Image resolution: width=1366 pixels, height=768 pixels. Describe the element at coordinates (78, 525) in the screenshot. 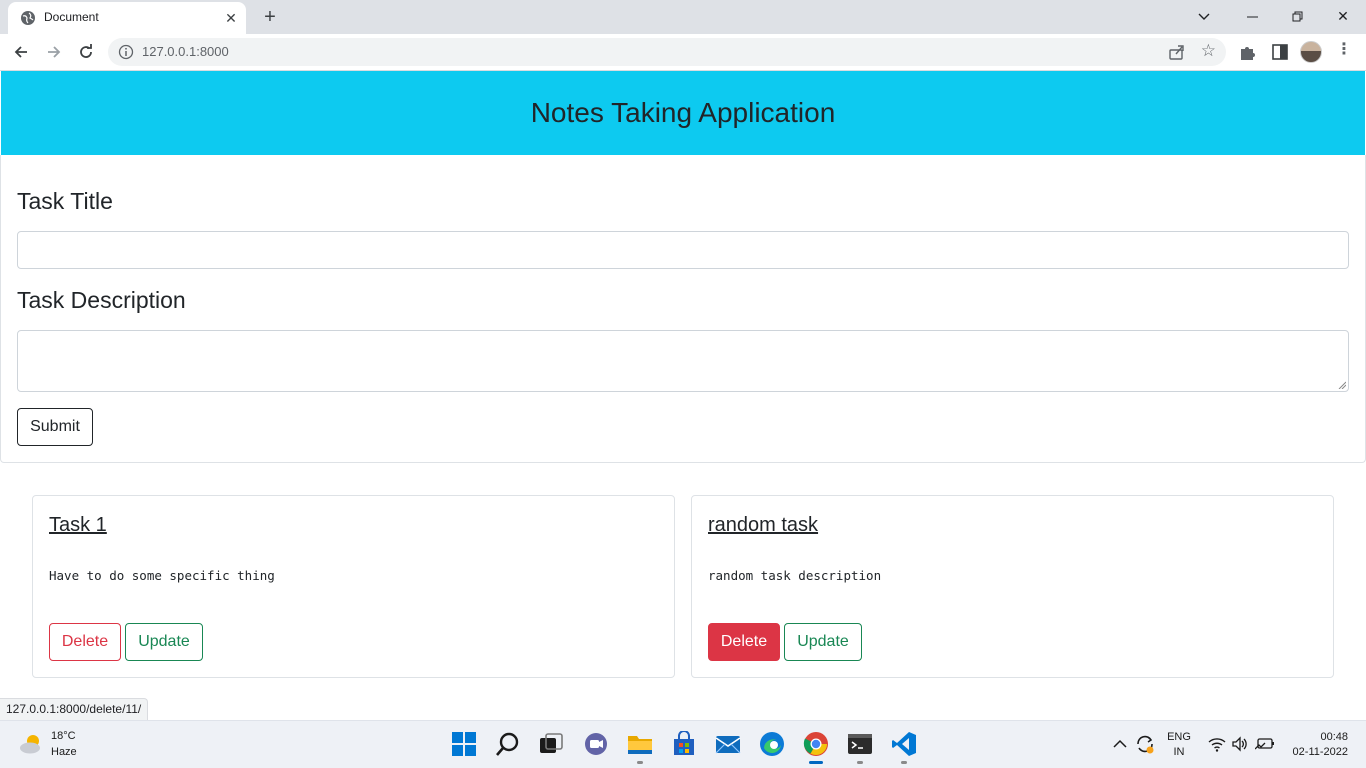

I see `note-title-link: Task 1` at that location.